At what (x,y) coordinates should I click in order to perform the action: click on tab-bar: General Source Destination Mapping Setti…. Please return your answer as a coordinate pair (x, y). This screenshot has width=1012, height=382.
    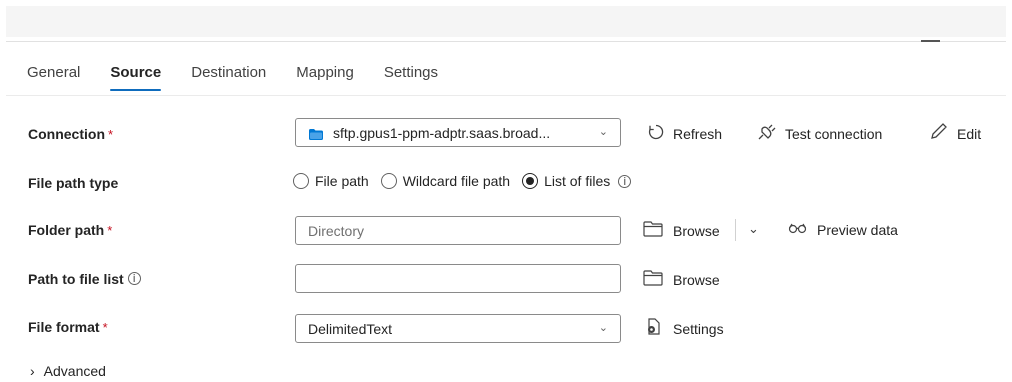
    Looking at the image, I should click on (247, 79).